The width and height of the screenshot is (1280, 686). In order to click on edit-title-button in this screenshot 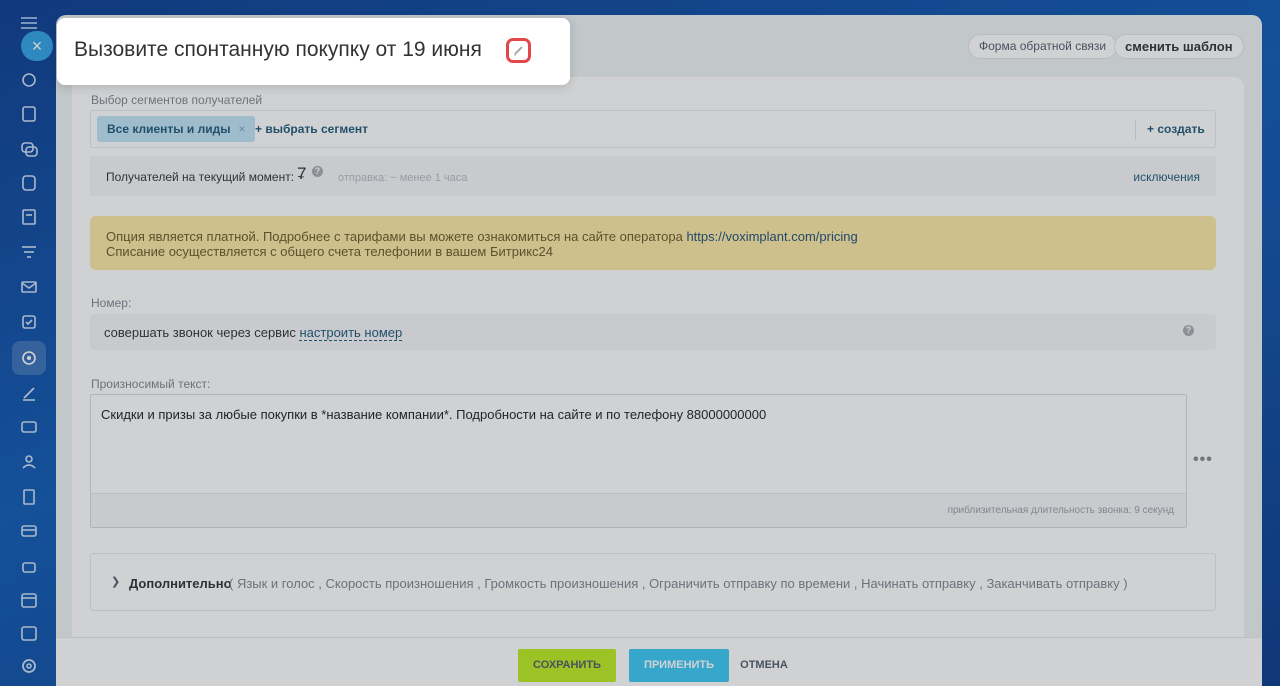, I will do `click(518, 50)`.